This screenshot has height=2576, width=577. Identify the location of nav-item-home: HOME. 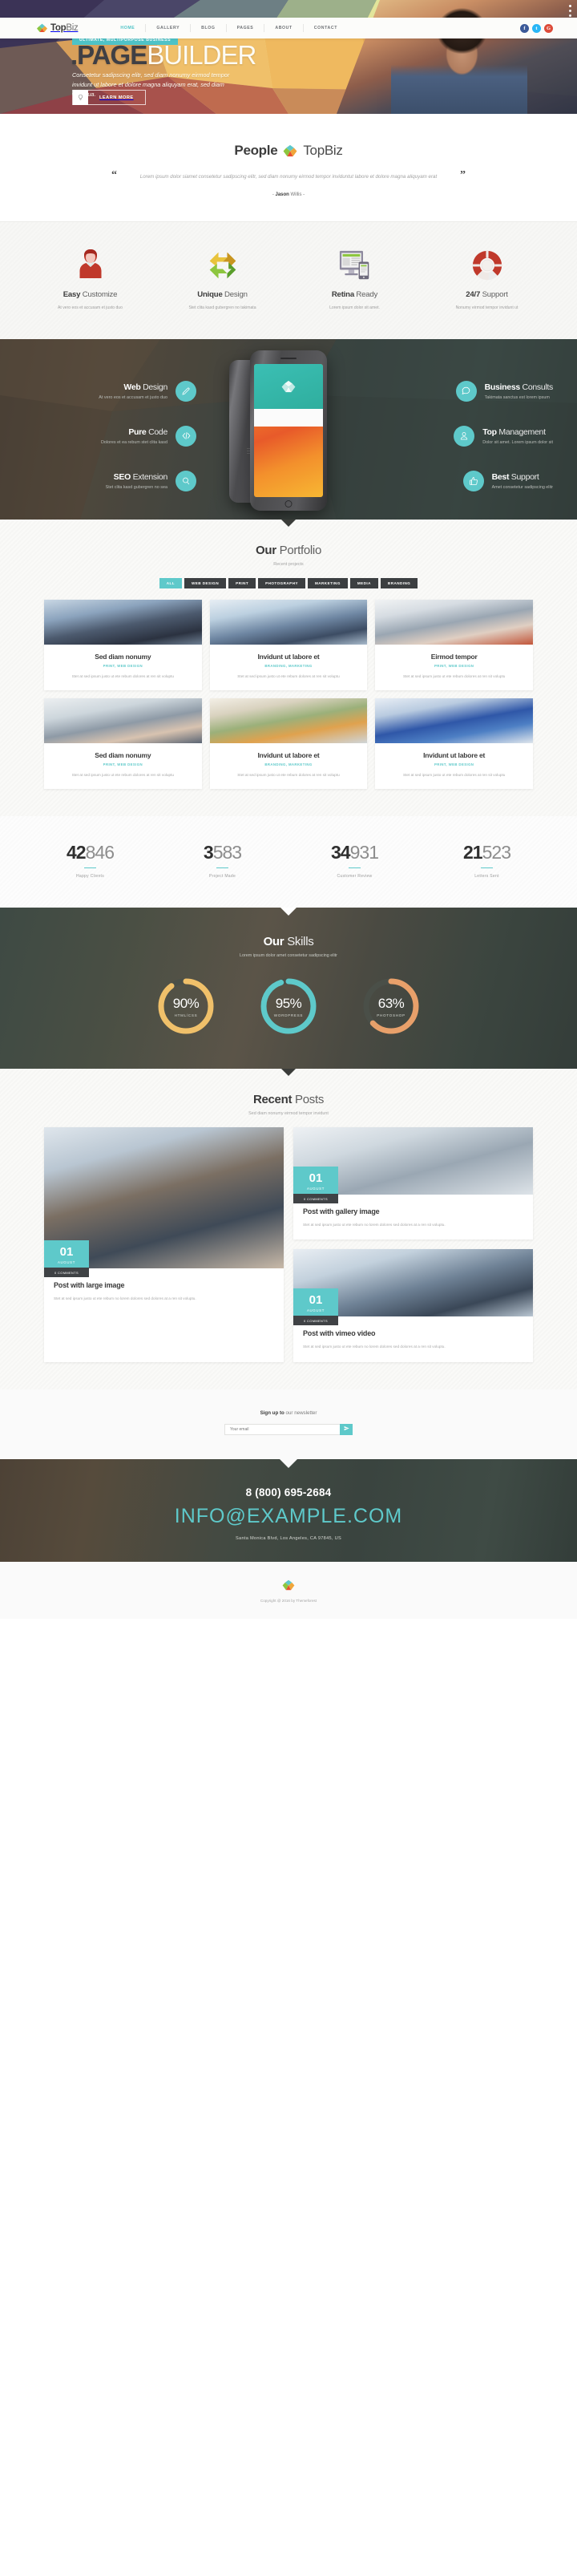
(127, 28).